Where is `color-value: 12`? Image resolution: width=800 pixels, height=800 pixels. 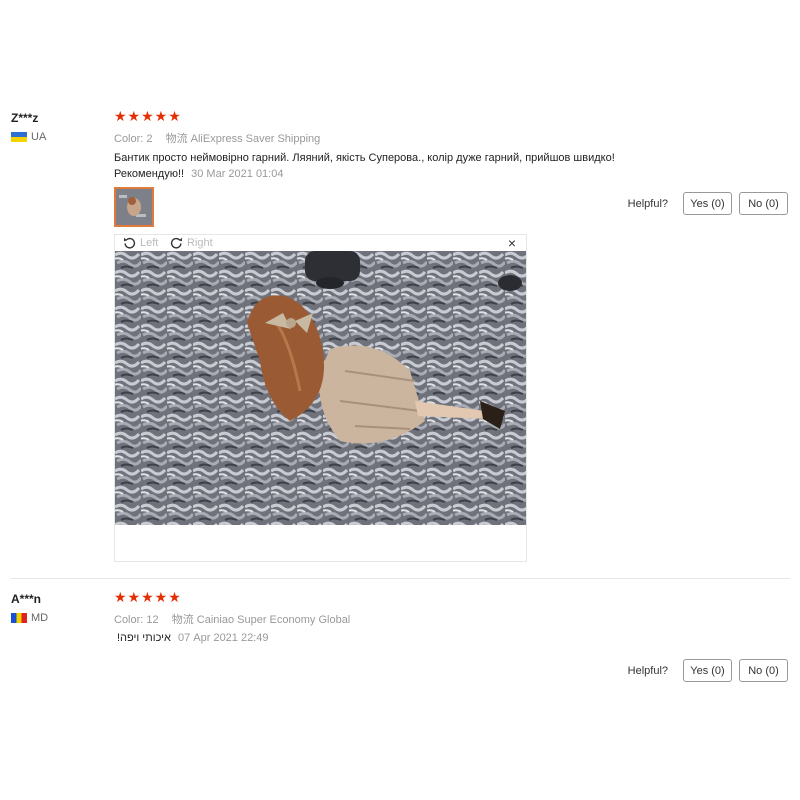 color-value: 12 is located at coordinates (152, 620).